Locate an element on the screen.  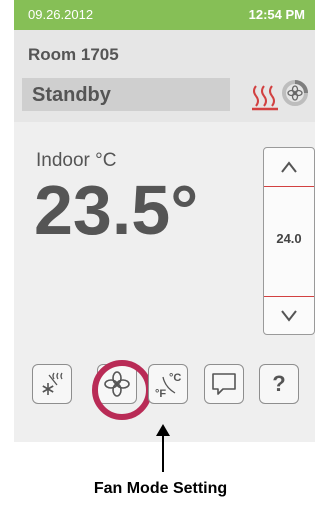
svg-text: °C is located at coordinates (175, 378).